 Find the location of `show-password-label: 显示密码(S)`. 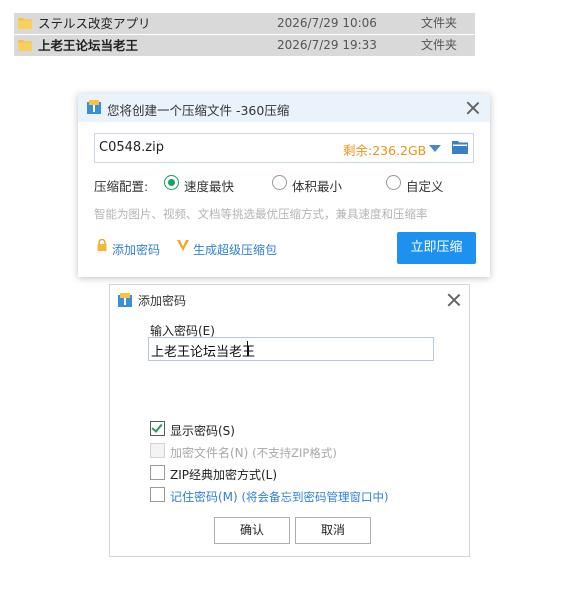

show-password-label: 显示密码(S) is located at coordinates (202, 430).